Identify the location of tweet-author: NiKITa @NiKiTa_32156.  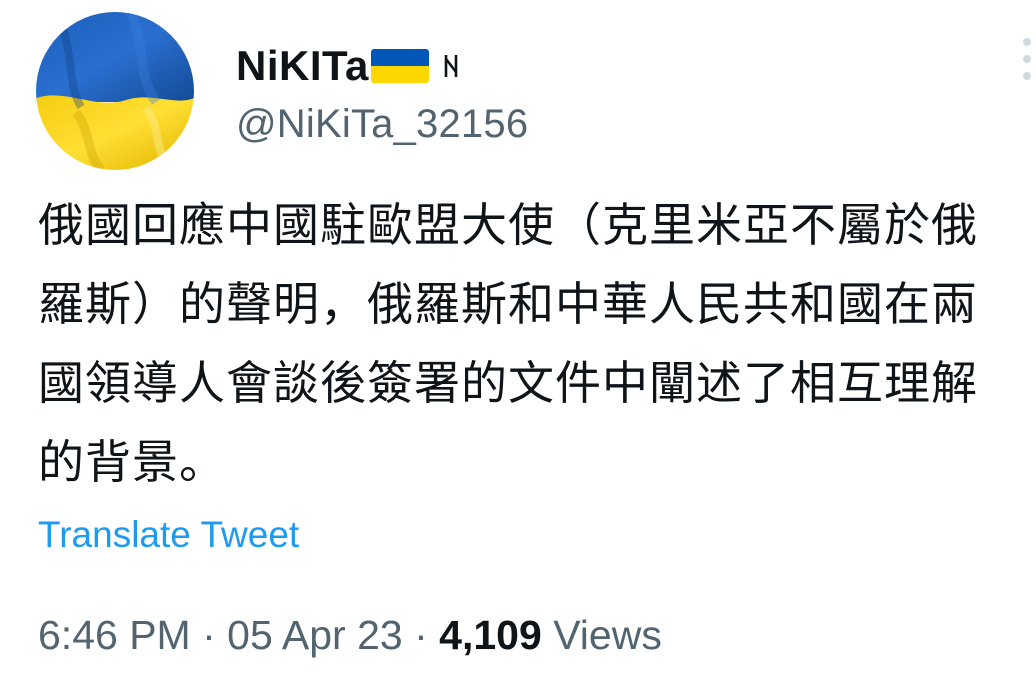
(382, 92).